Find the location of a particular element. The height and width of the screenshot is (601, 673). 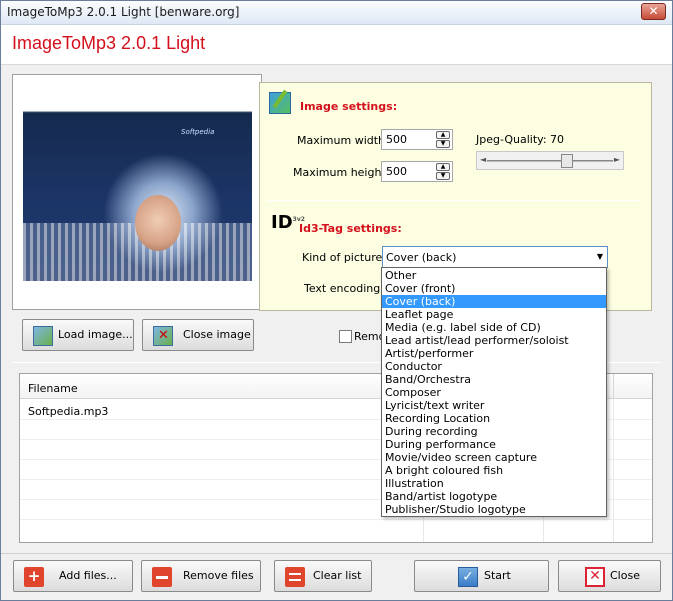

remove-icon is located at coordinates (162, 577).